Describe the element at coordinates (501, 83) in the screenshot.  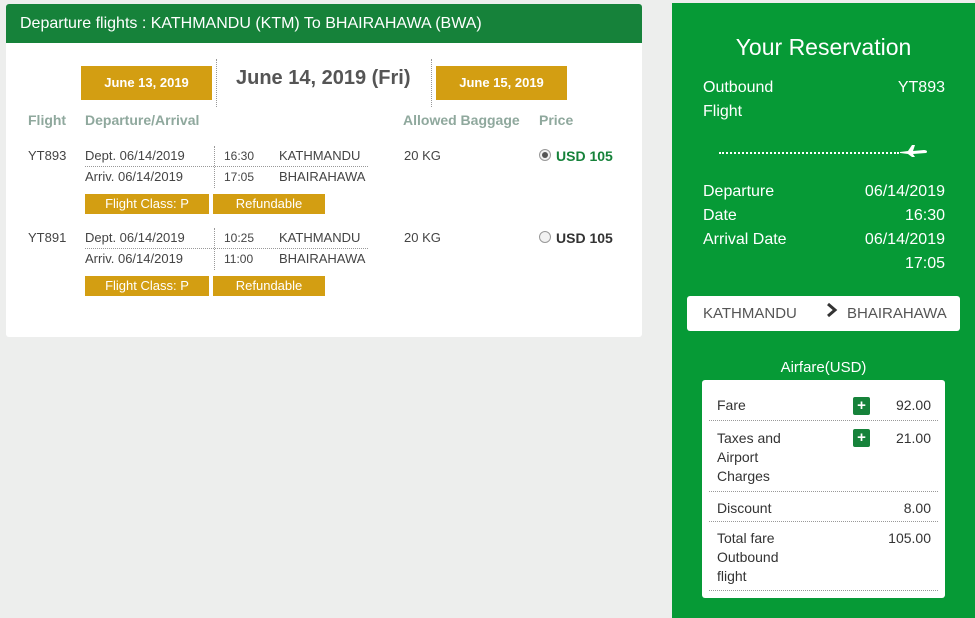
I see `next-date-button: June 15, 2019` at that location.